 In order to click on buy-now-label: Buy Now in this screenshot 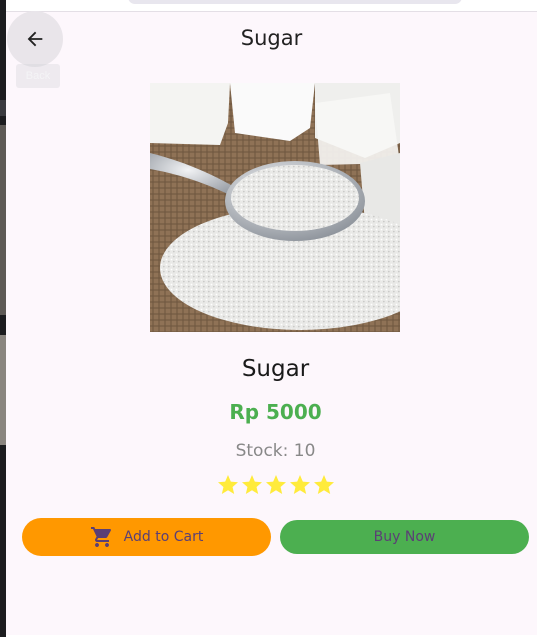, I will do `click(404, 537)`.